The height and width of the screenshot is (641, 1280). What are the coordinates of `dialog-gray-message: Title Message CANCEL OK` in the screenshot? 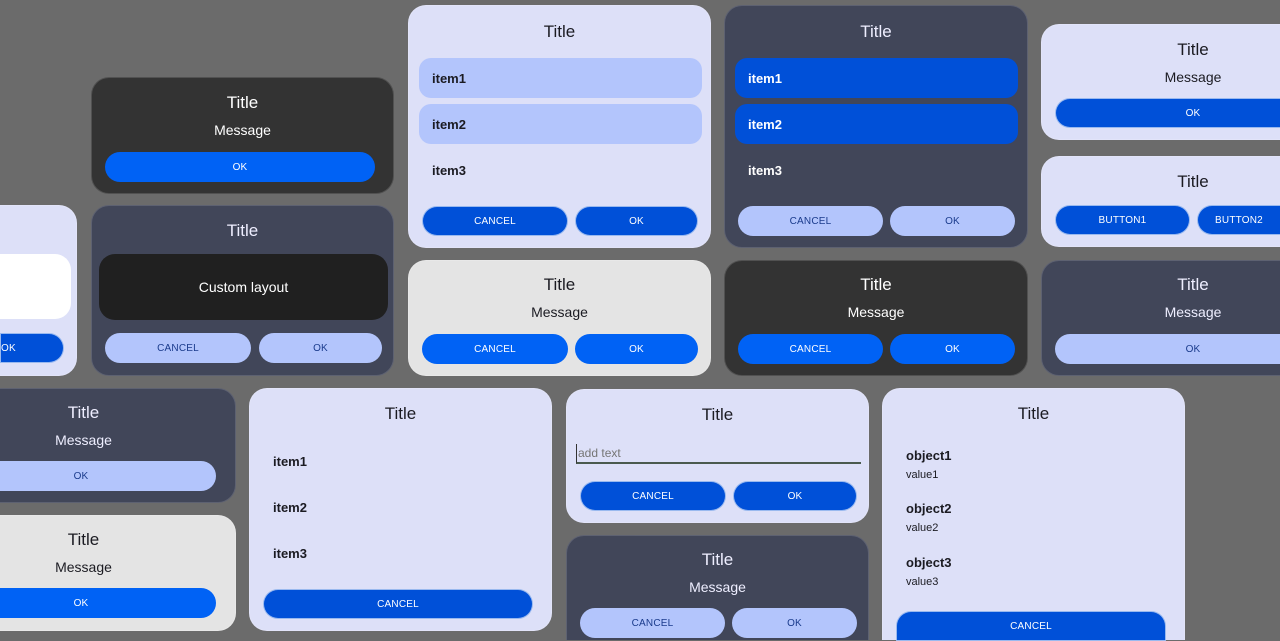 It's located at (559, 318).